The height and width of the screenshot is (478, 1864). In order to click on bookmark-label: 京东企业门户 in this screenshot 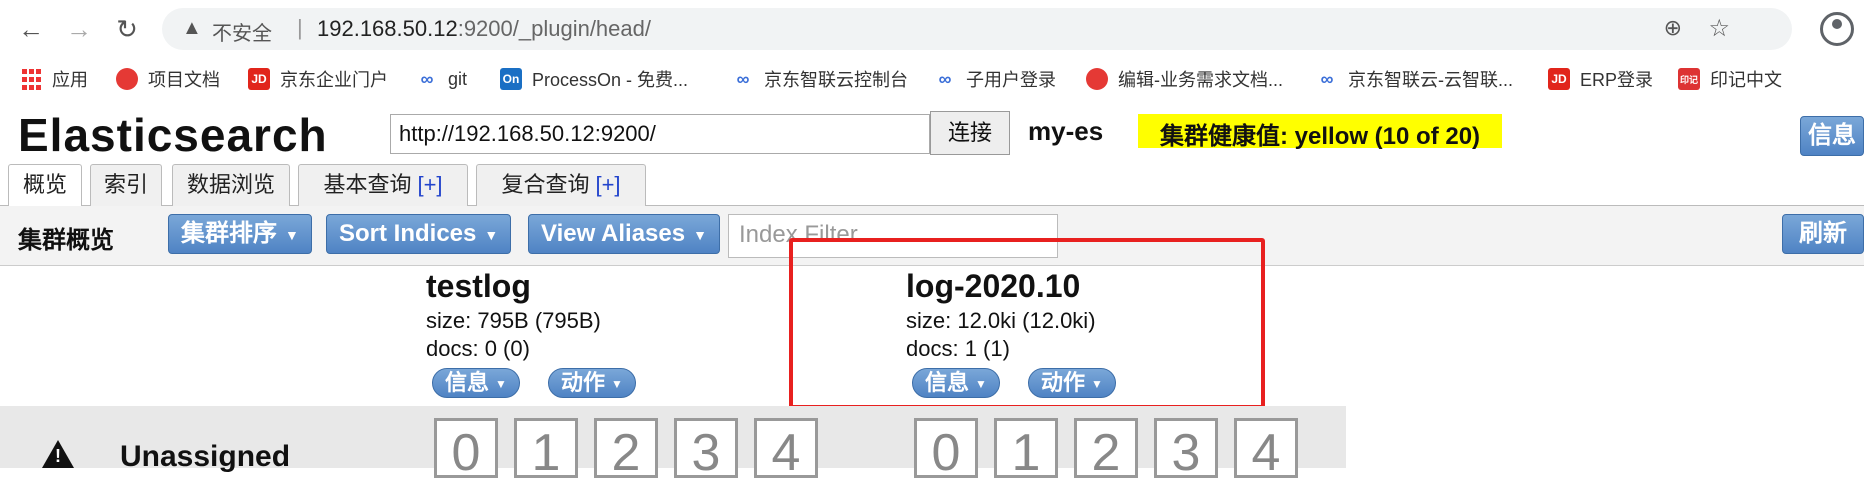, I will do `click(334, 80)`.